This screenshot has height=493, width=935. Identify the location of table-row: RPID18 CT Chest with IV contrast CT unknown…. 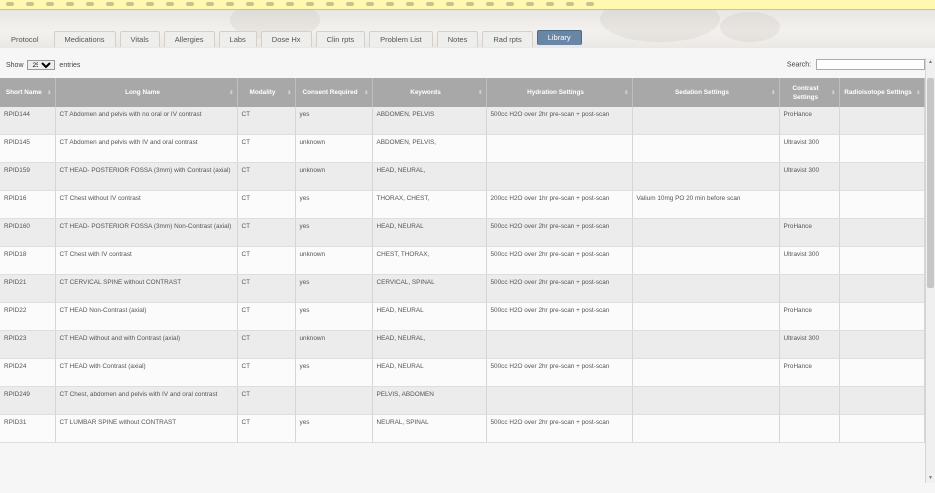
(462, 260).